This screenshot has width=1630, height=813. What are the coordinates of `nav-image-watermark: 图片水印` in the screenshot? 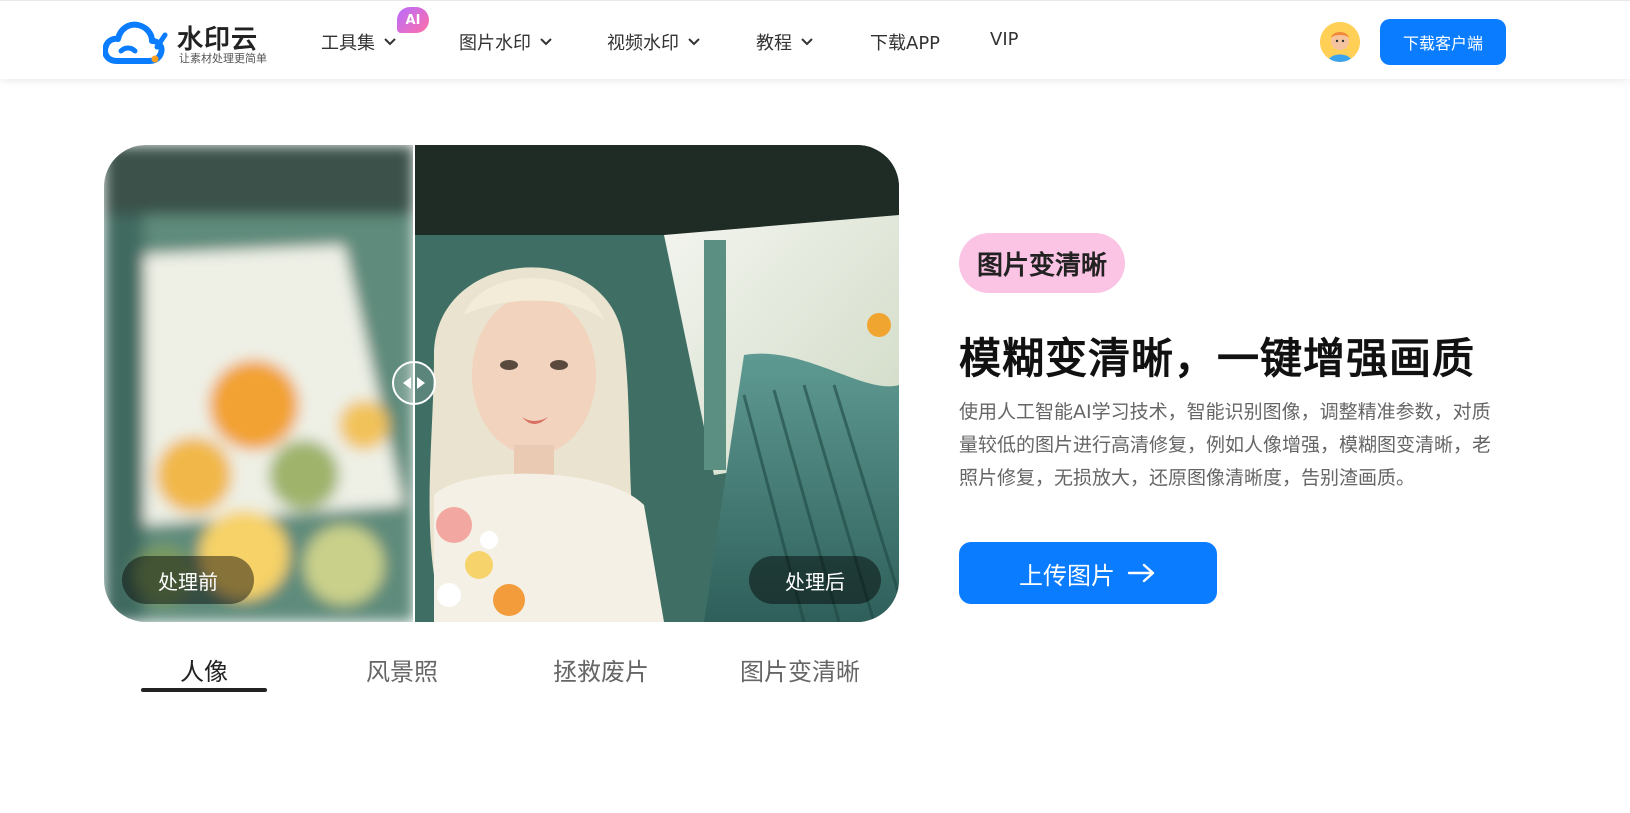 It's located at (506, 42).